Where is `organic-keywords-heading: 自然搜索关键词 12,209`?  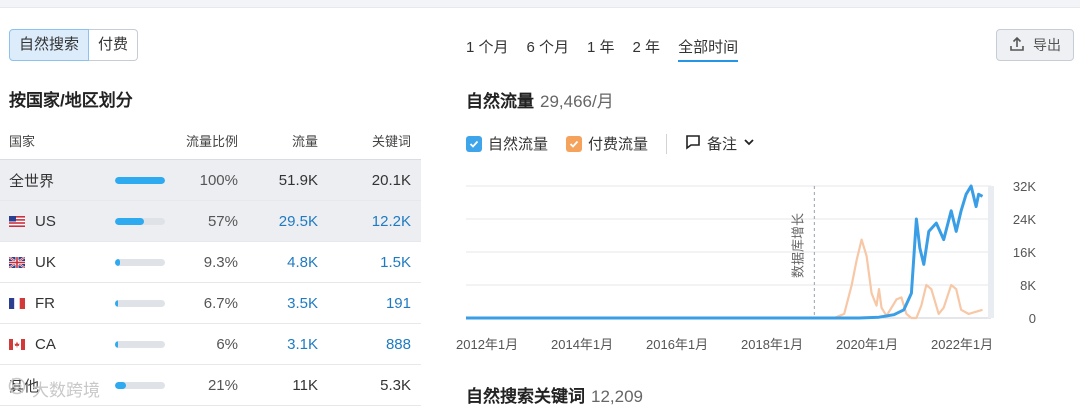
organic-keywords-heading: 自然搜索关键词 12,209 is located at coordinates (554, 394).